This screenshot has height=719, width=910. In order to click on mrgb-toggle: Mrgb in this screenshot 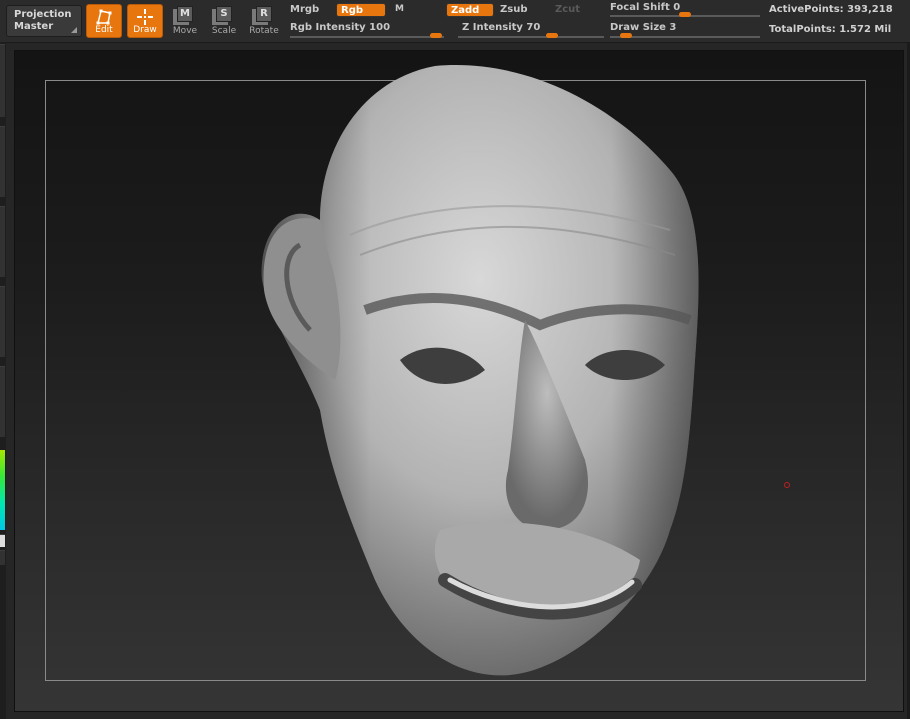, I will do `click(304, 9)`.